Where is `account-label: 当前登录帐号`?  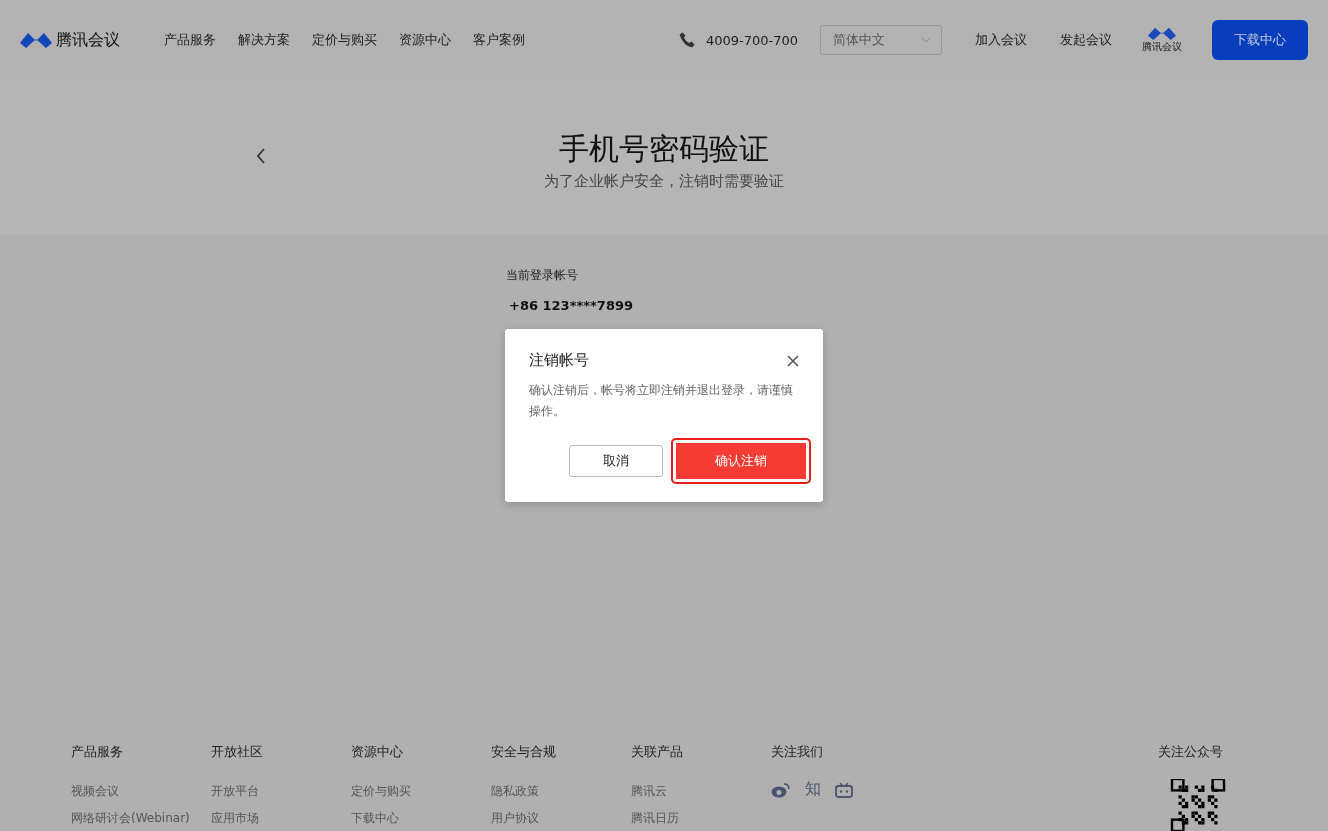 account-label: 当前登录帐号 is located at coordinates (542, 275).